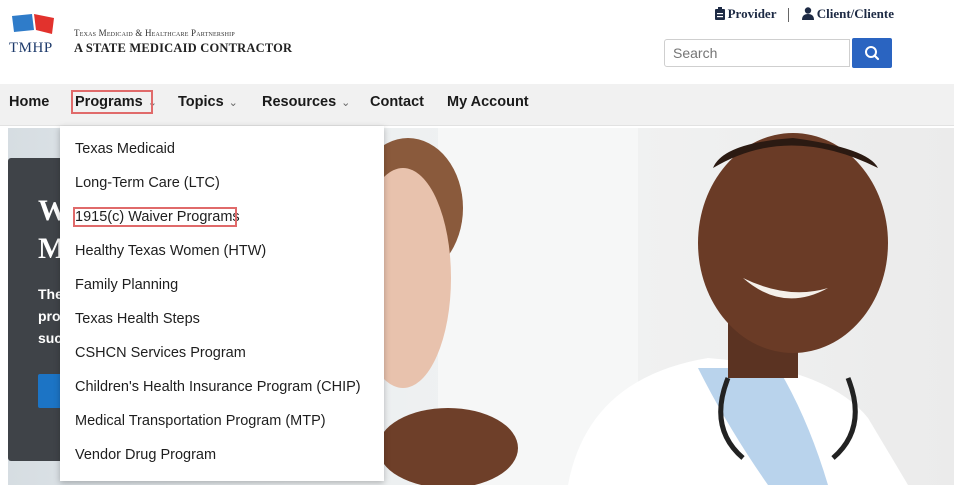  Describe the element at coordinates (49, 316) in the screenshot. I see `hero-text-line2: pro` at that location.